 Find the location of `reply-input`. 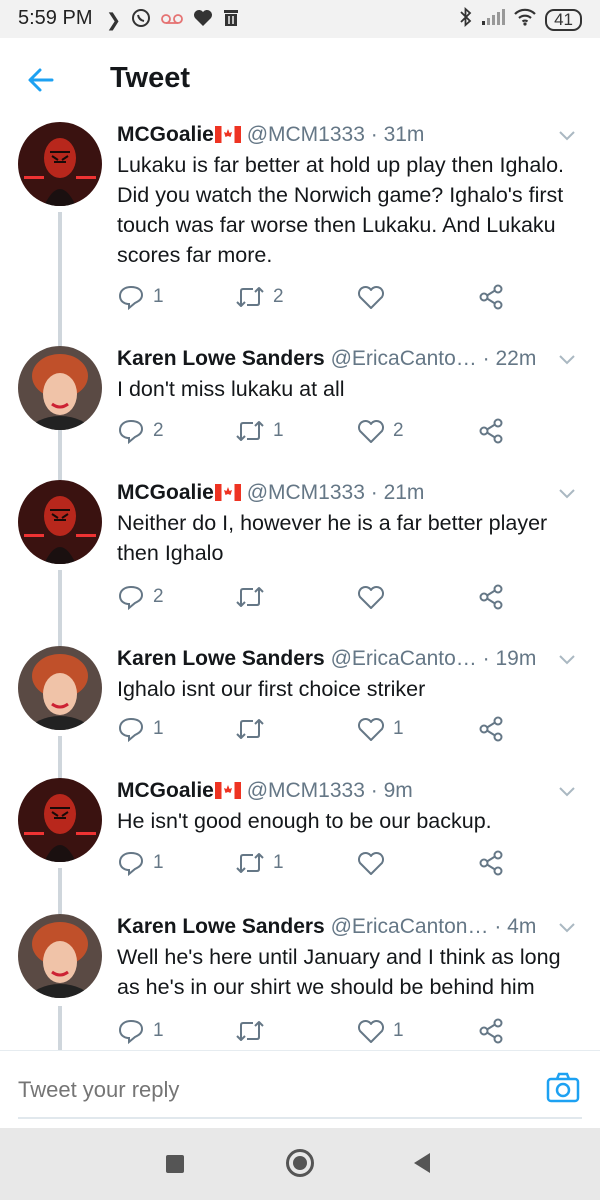

reply-input is located at coordinates (258, 1090).